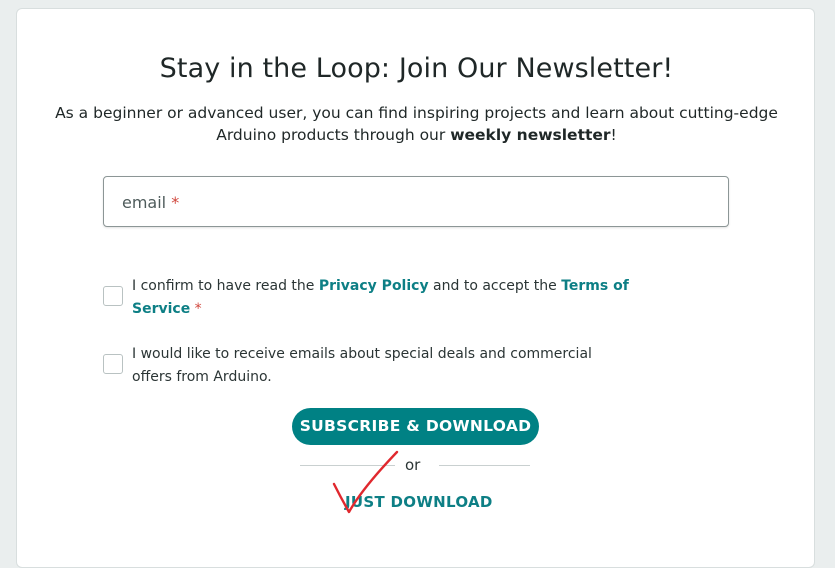  What do you see at coordinates (495, 286) in the screenshot?
I see `consent-text-middle: and to accept the` at bounding box center [495, 286].